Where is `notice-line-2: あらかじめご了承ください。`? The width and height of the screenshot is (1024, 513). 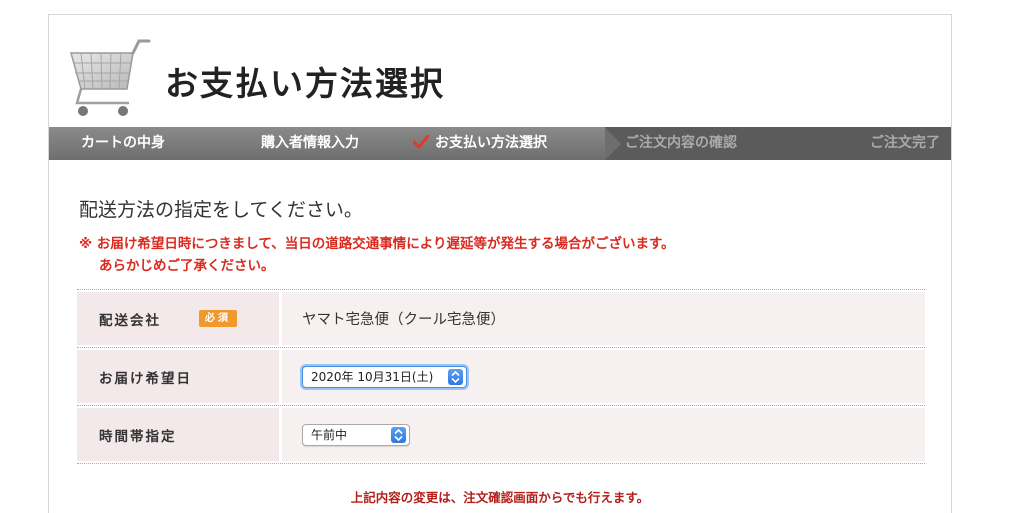
notice-line-2: あらかじめご了承ください。 is located at coordinates (187, 266).